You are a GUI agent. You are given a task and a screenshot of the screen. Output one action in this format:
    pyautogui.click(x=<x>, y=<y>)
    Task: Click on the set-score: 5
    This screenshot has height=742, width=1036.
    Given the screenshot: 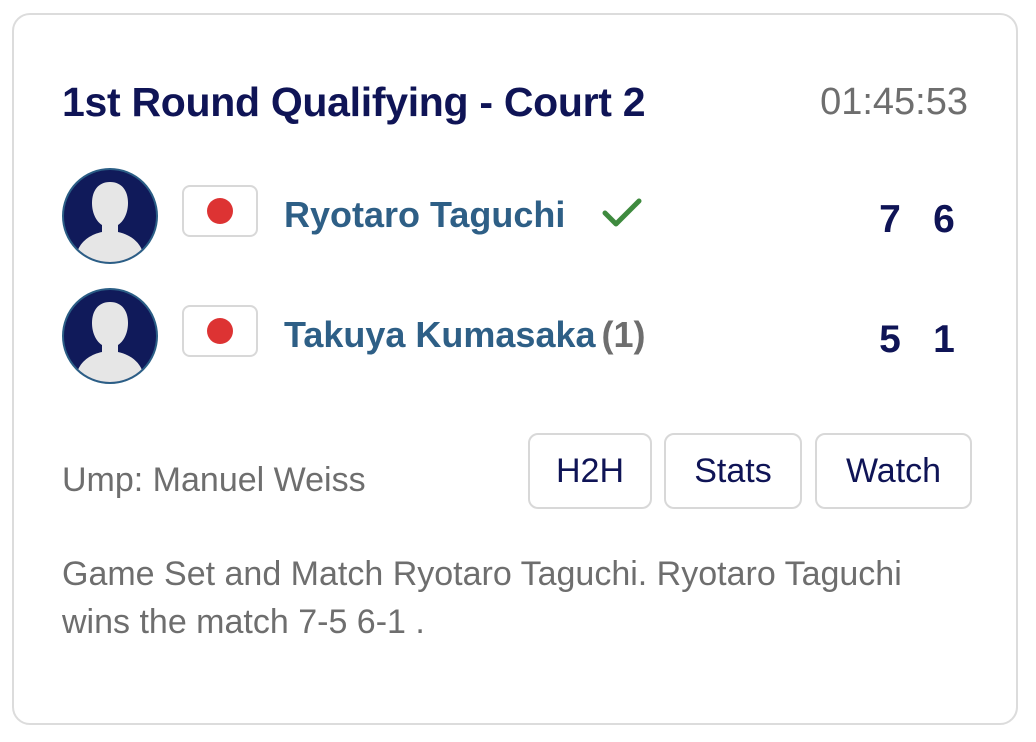 What is the action you would take?
    pyautogui.click(x=890, y=339)
    